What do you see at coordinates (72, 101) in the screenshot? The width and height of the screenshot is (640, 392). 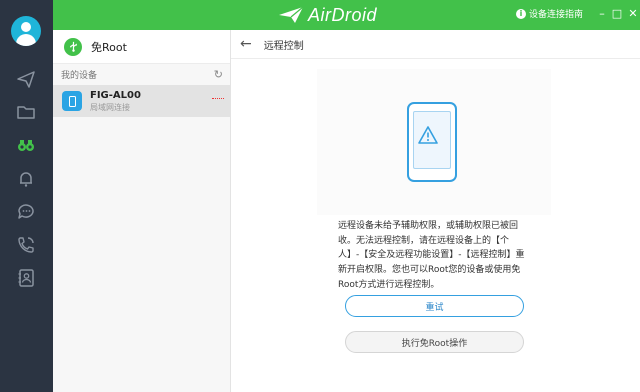 I see `phone-icon` at bounding box center [72, 101].